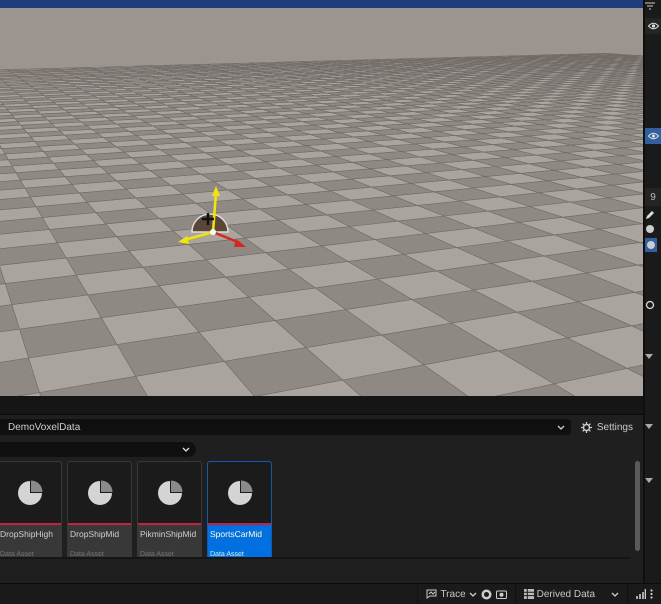 This screenshot has height=604, width=661. Describe the element at coordinates (501, 594) in the screenshot. I see `camera-icon` at that location.